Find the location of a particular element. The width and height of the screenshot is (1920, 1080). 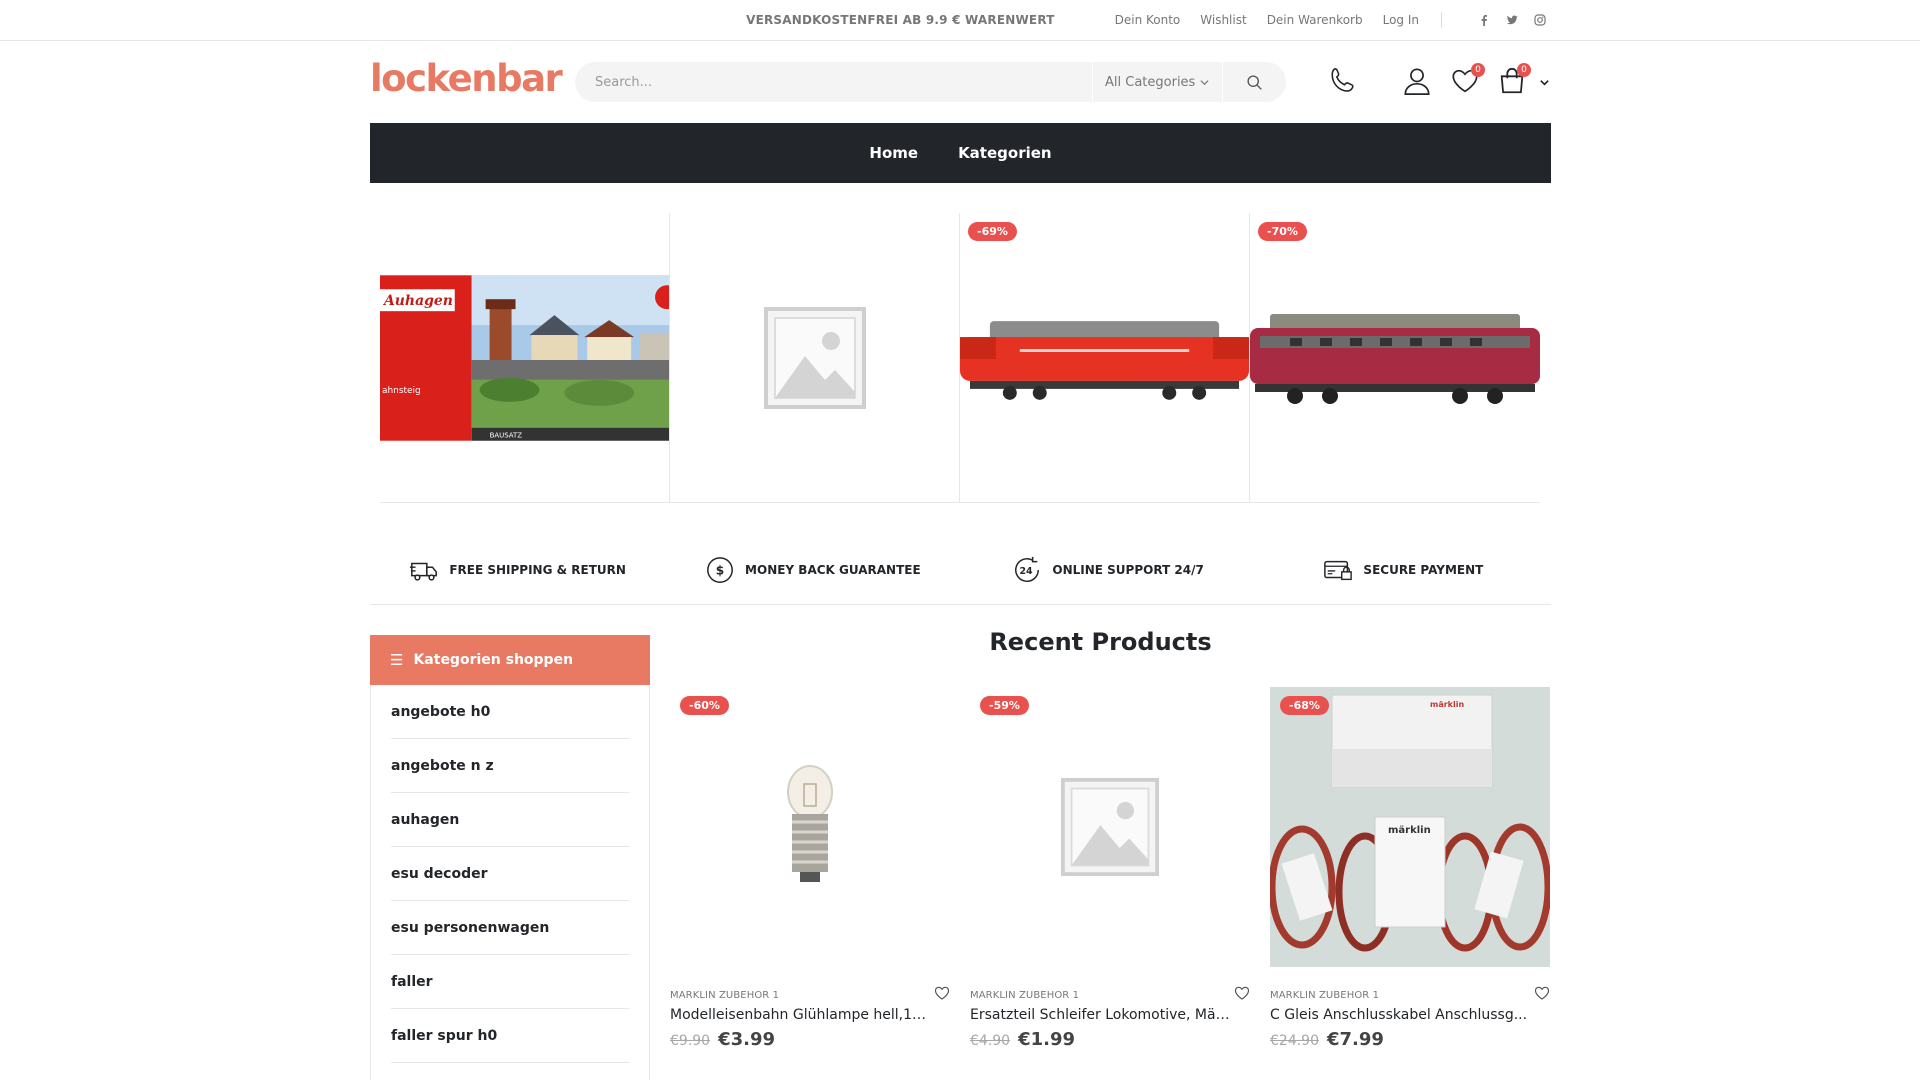

truck-icon is located at coordinates (424, 571).